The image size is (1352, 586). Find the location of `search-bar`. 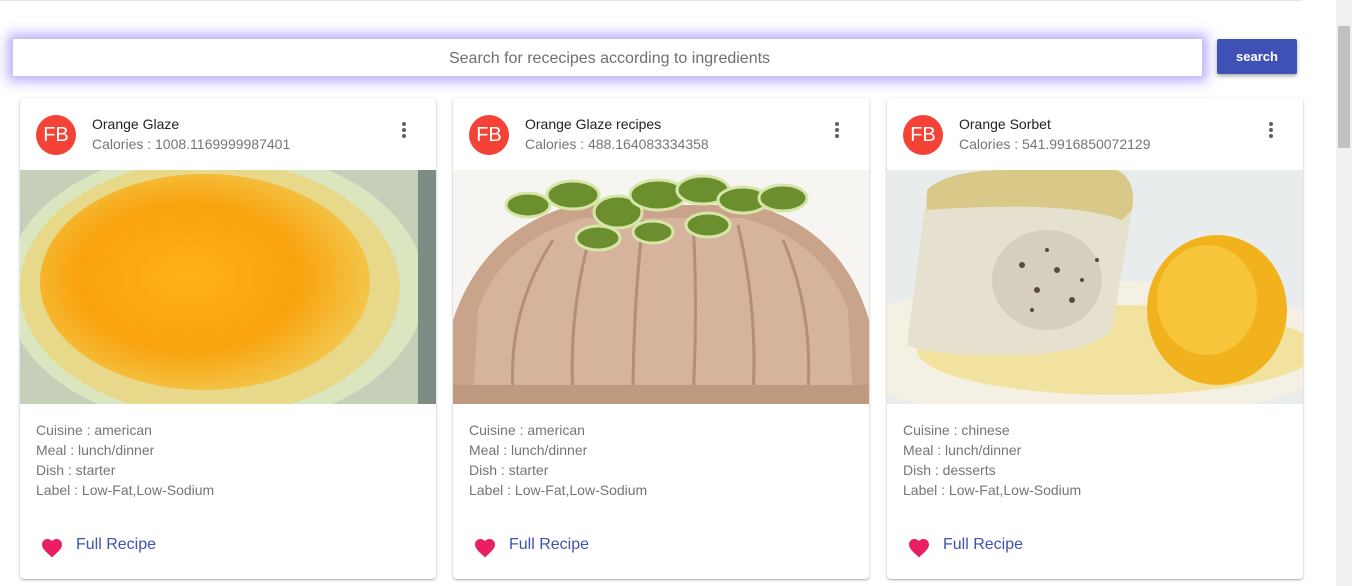

search-bar is located at coordinates (609, 58).